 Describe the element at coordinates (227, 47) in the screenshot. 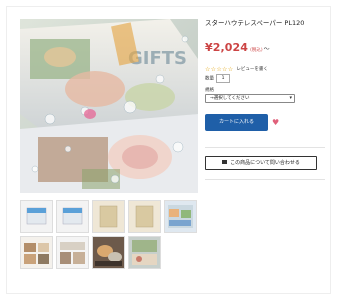

I see `price-value: ¥2,024` at that location.